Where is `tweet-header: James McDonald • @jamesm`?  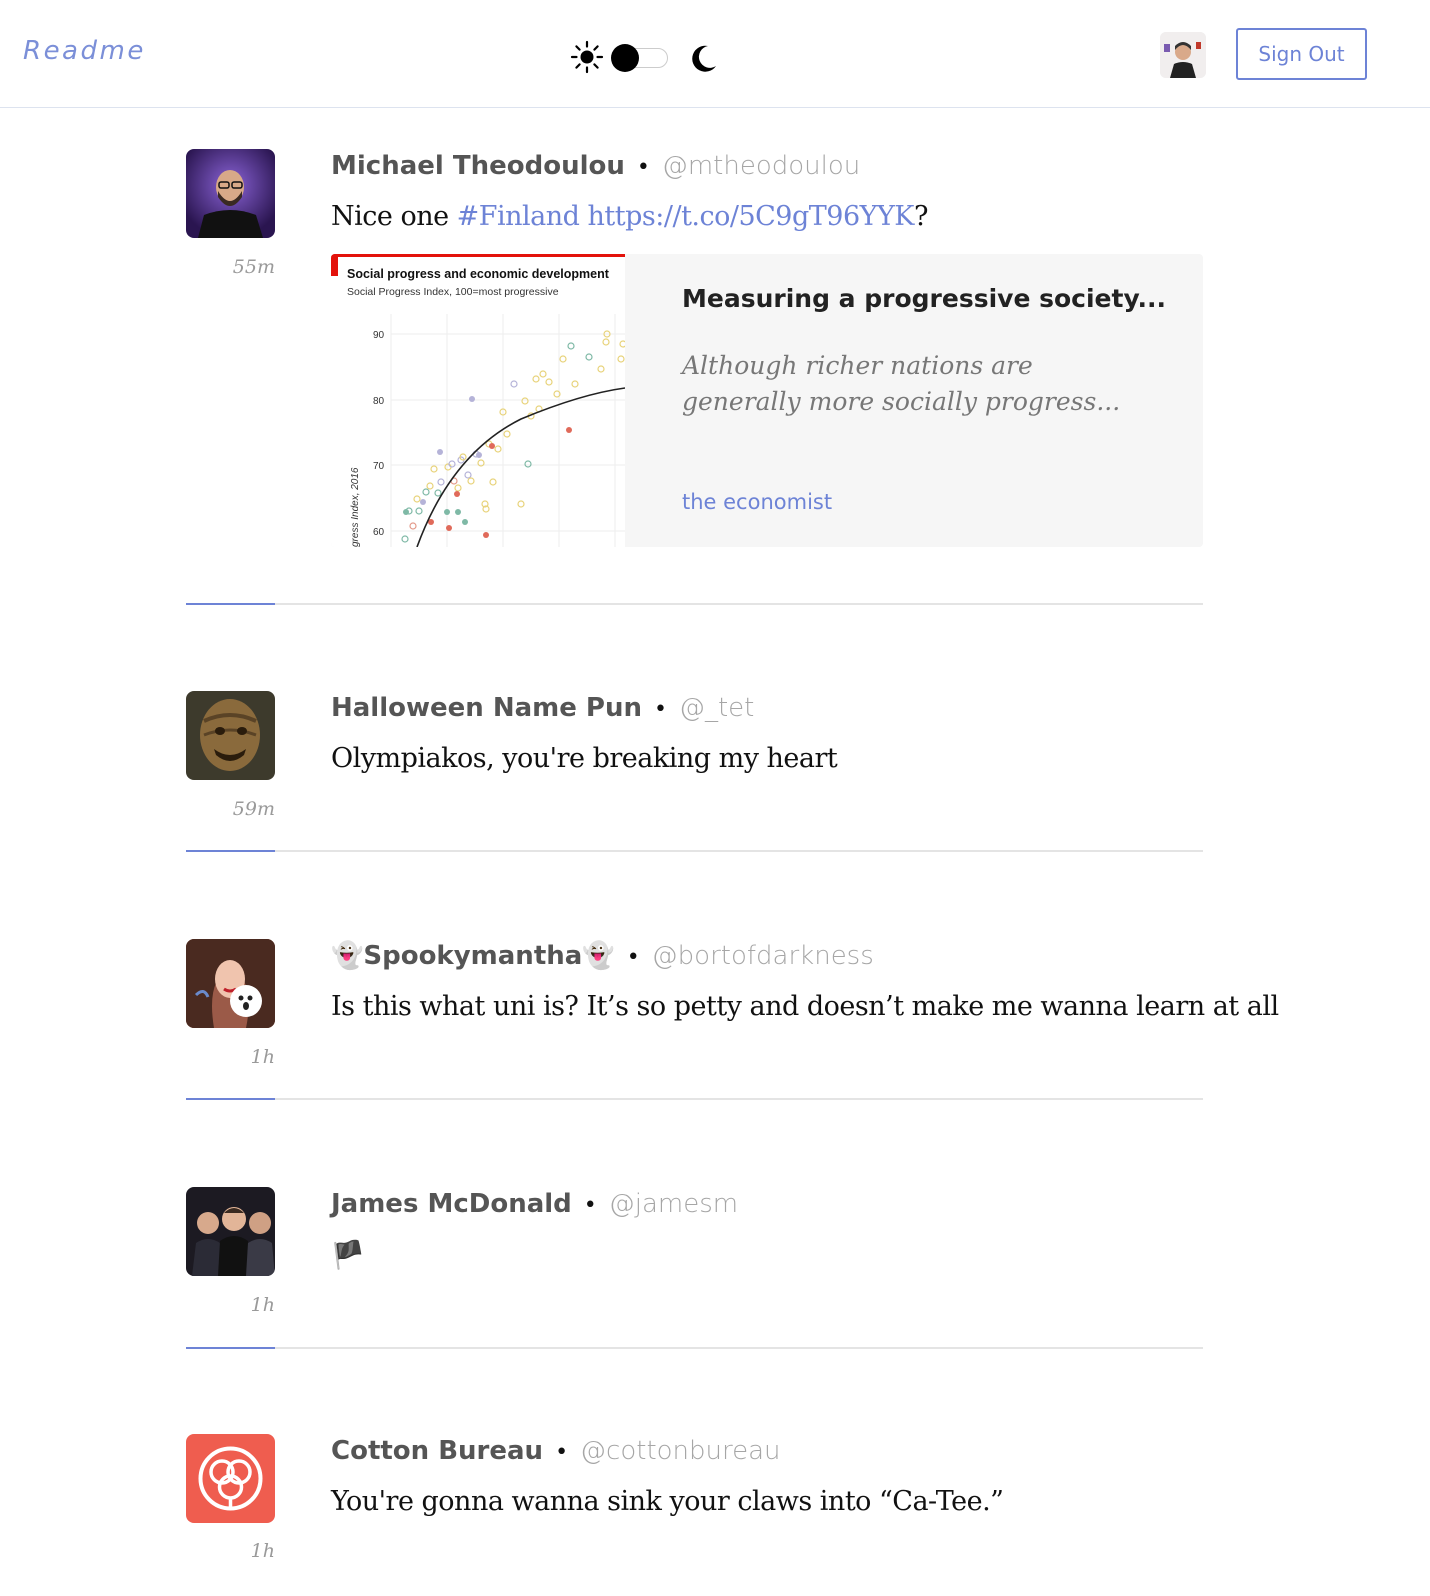 tweet-header: James McDonald • @jamesm is located at coordinates (534, 1204).